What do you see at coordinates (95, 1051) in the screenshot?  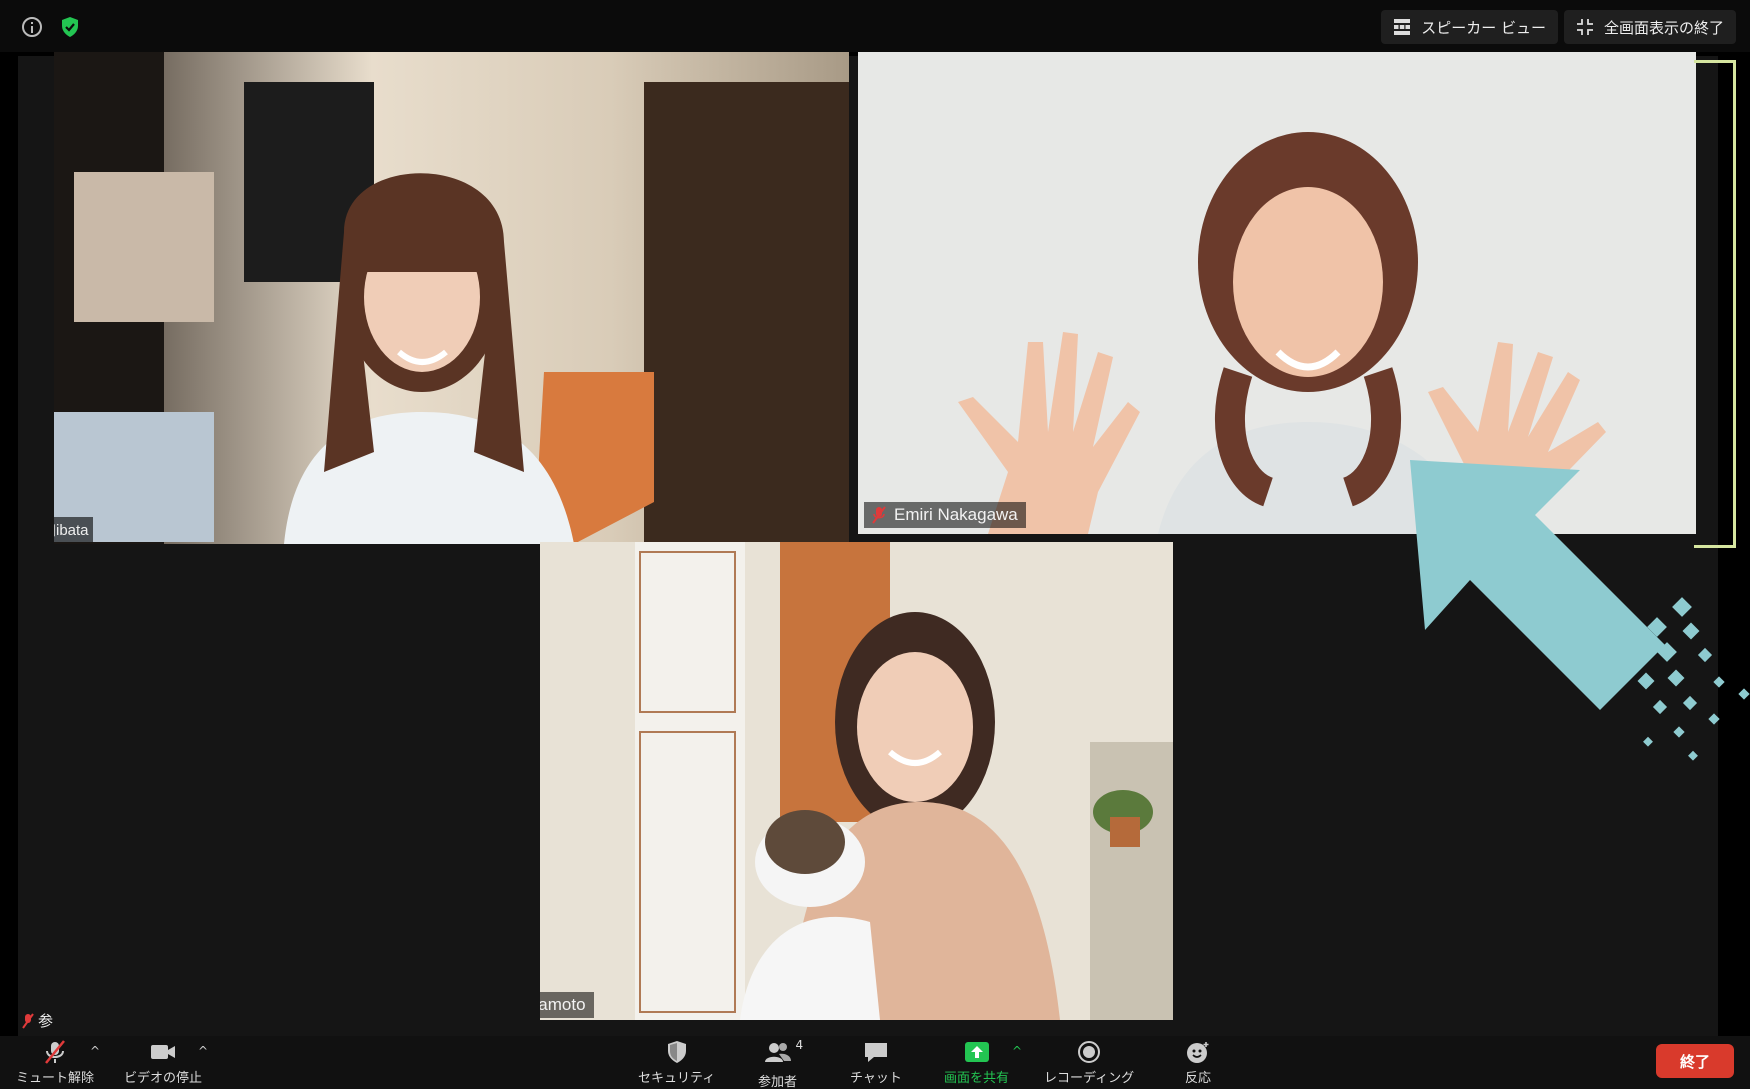 I see `audio-options-caret: ^` at bounding box center [95, 1051].